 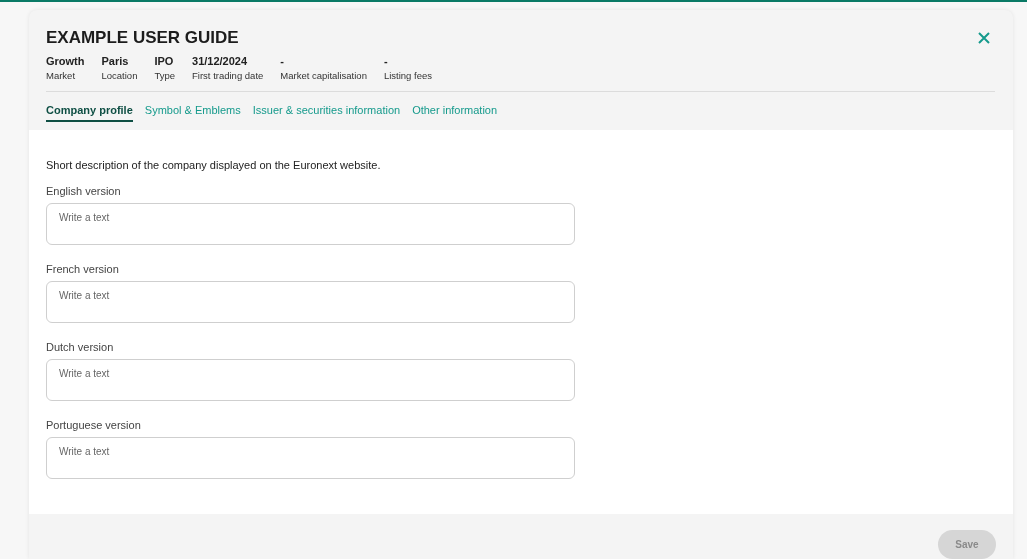 What do you see at coordinates (407, 75) in the screenshot?
I see `fact-label: Listing fees` at bounding box center [407, 75].